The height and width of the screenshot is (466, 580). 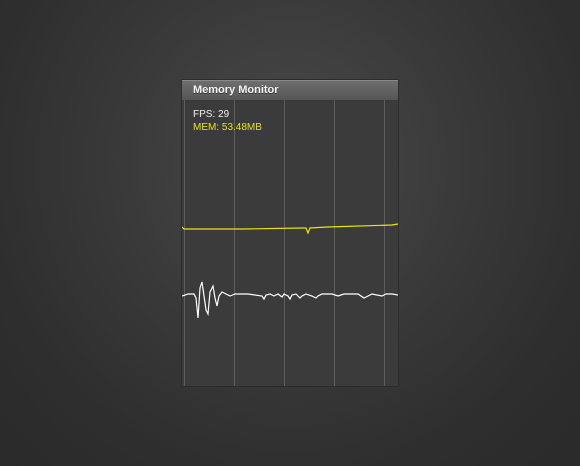 What do you see at coordinates (236, 90) in the screenshot?
I see `window-title: Memory Monitor` at bounding box center [236, 90].